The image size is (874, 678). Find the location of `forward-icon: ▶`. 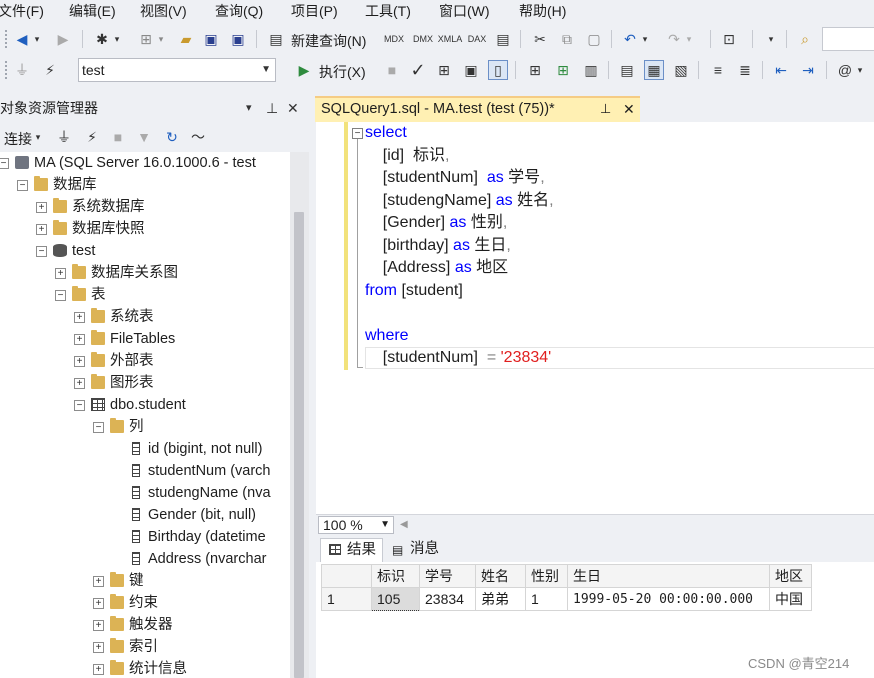

forward-icon: ▶ is located at coordinates (63, 39).